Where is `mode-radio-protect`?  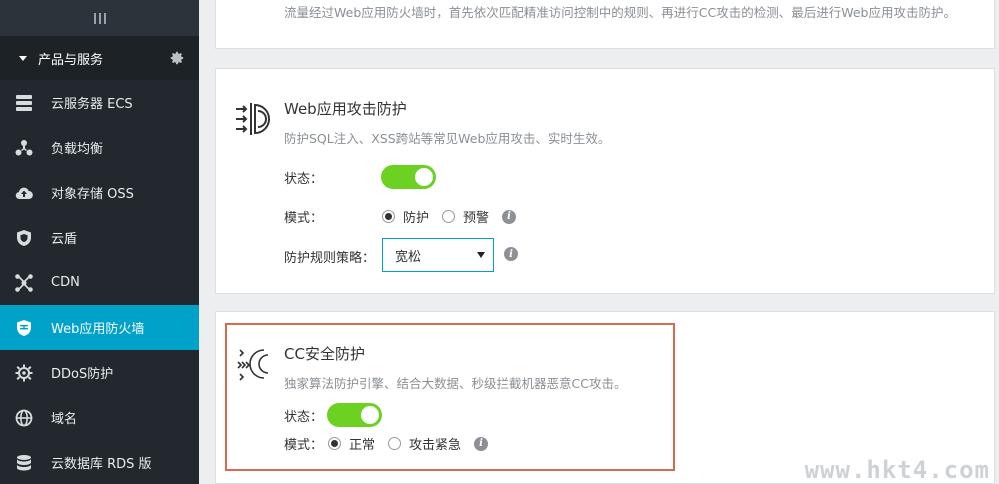 mode-radio-protect is located at coordinates (388, 216).